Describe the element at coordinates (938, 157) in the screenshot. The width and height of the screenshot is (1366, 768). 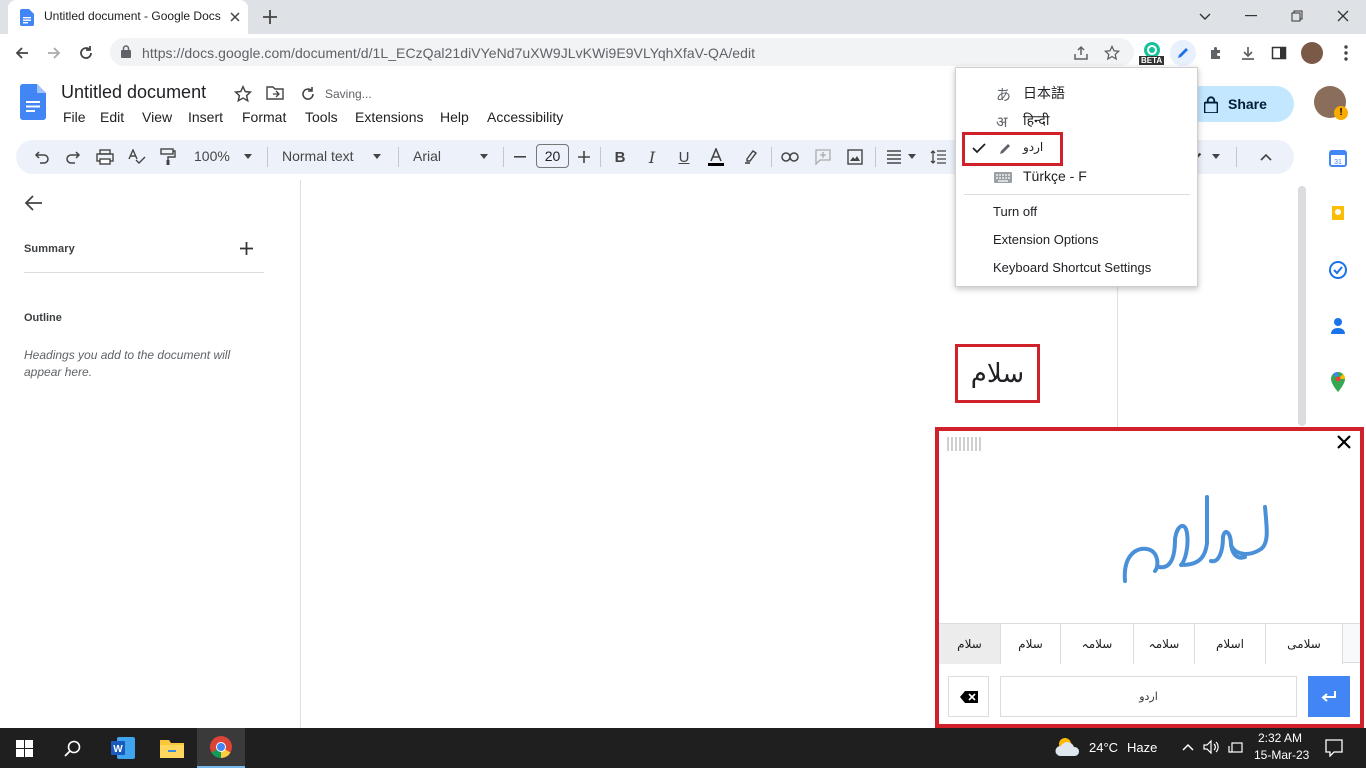
I see `line-spacing-icon` at that location.